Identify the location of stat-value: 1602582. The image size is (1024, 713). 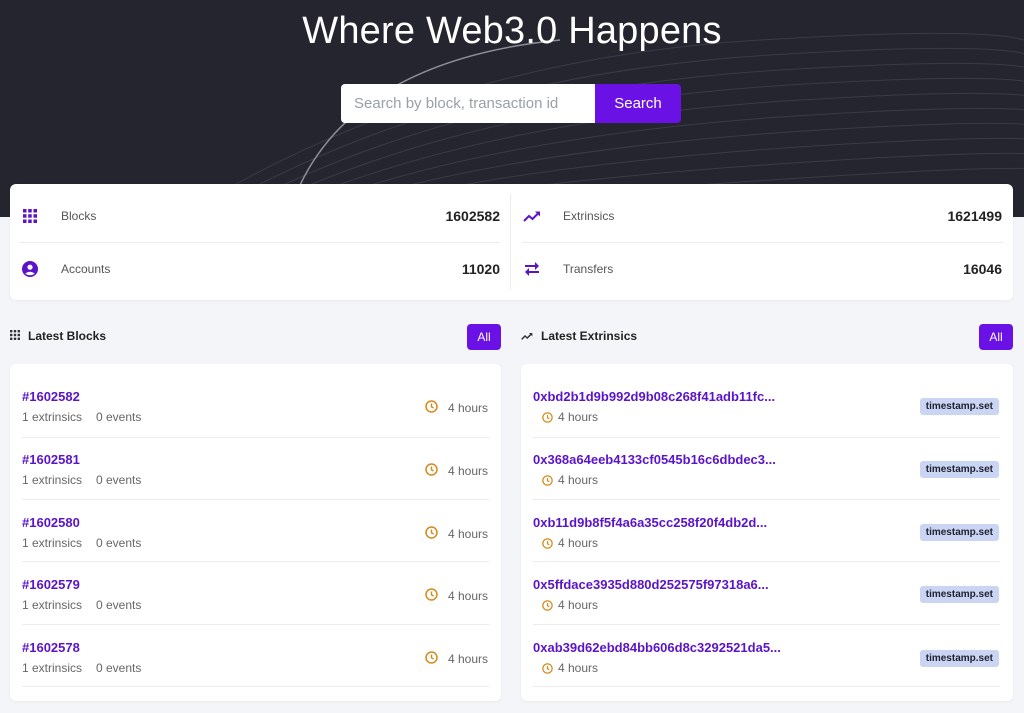
(472, 216).